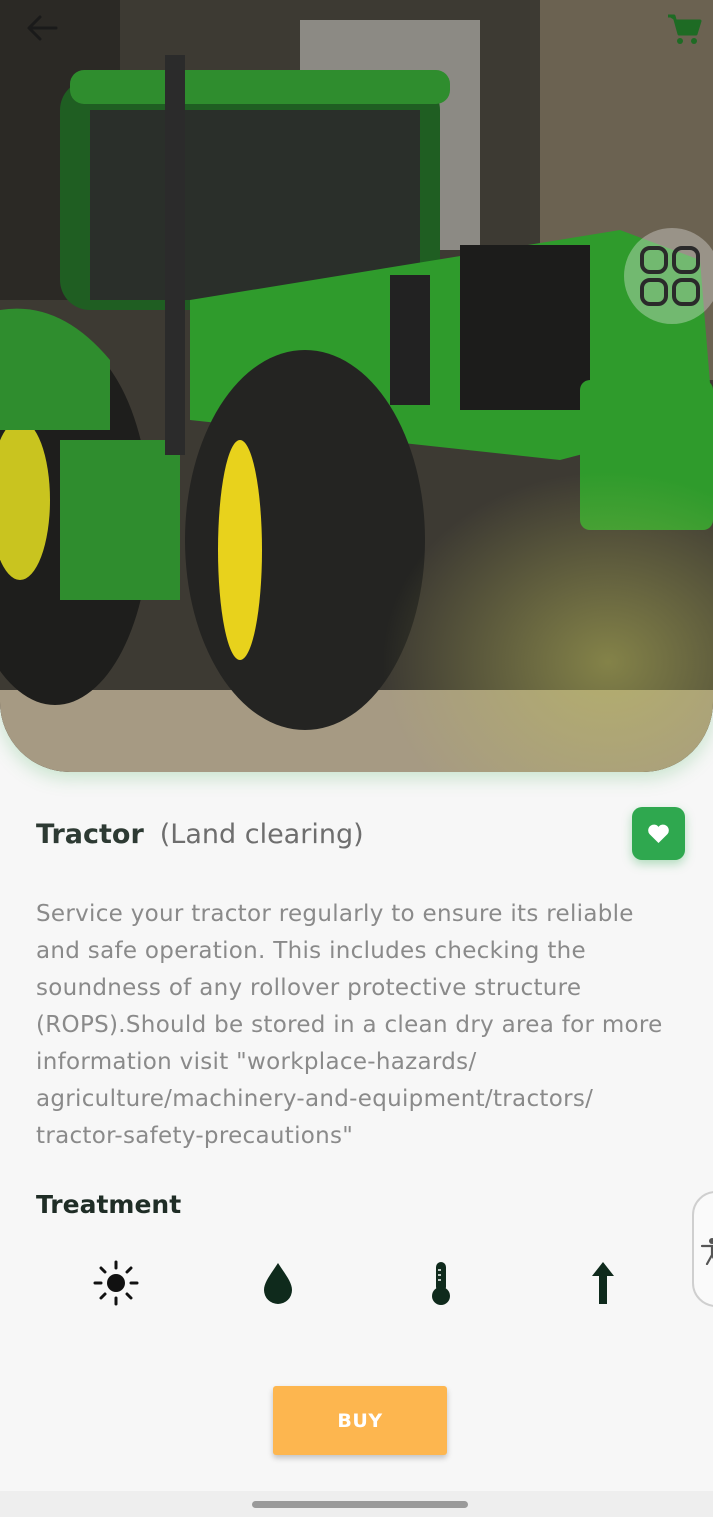 The height and width of the screenshot is (1517, 713). I want to click on product-title-row: Tractor (Land clearing), so click(200, 834).